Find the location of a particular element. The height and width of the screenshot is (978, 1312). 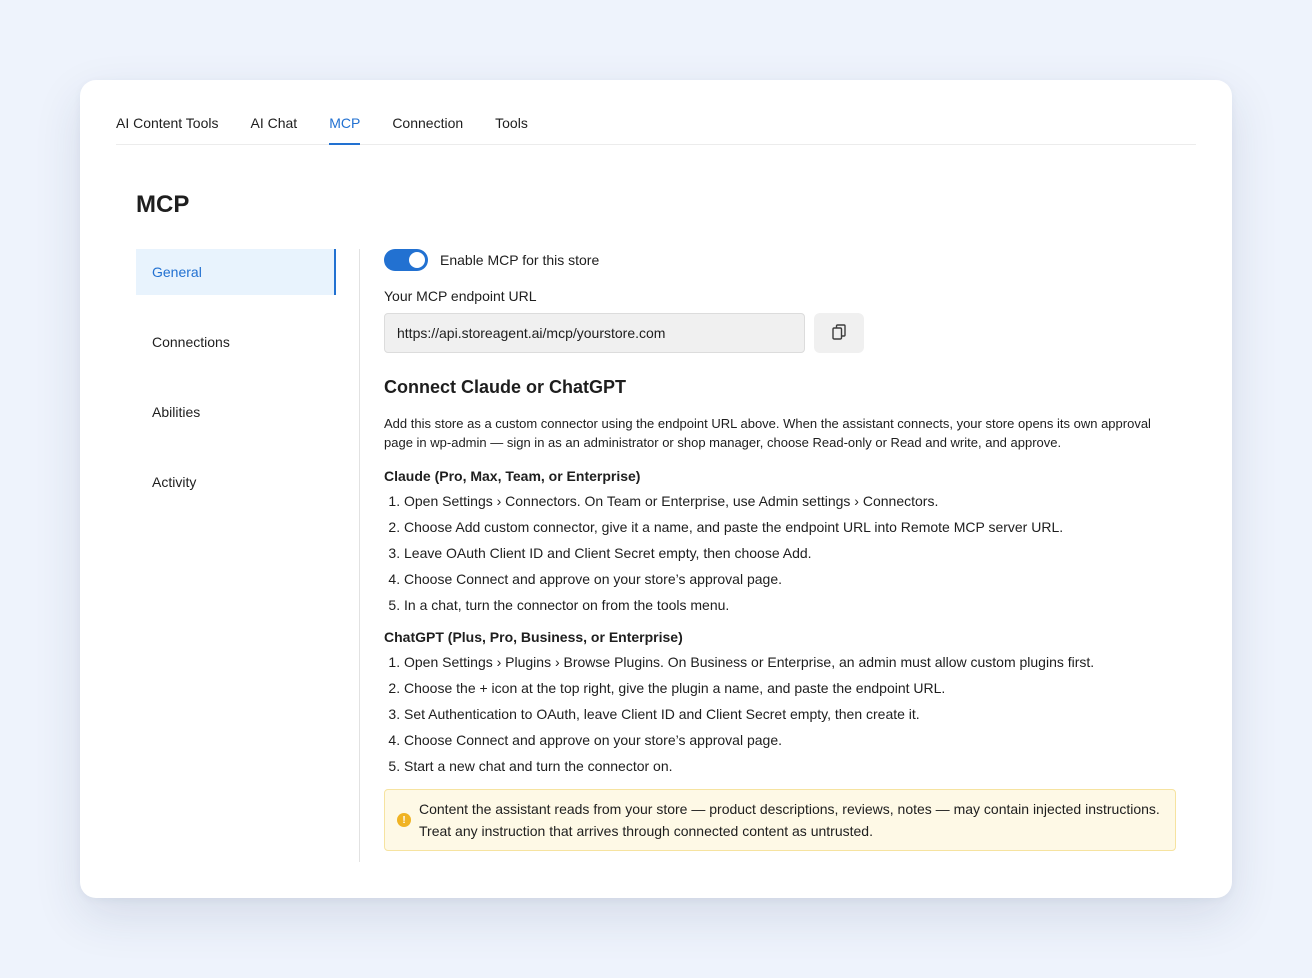

page-title: MCP is located at coordinates (163, 204).